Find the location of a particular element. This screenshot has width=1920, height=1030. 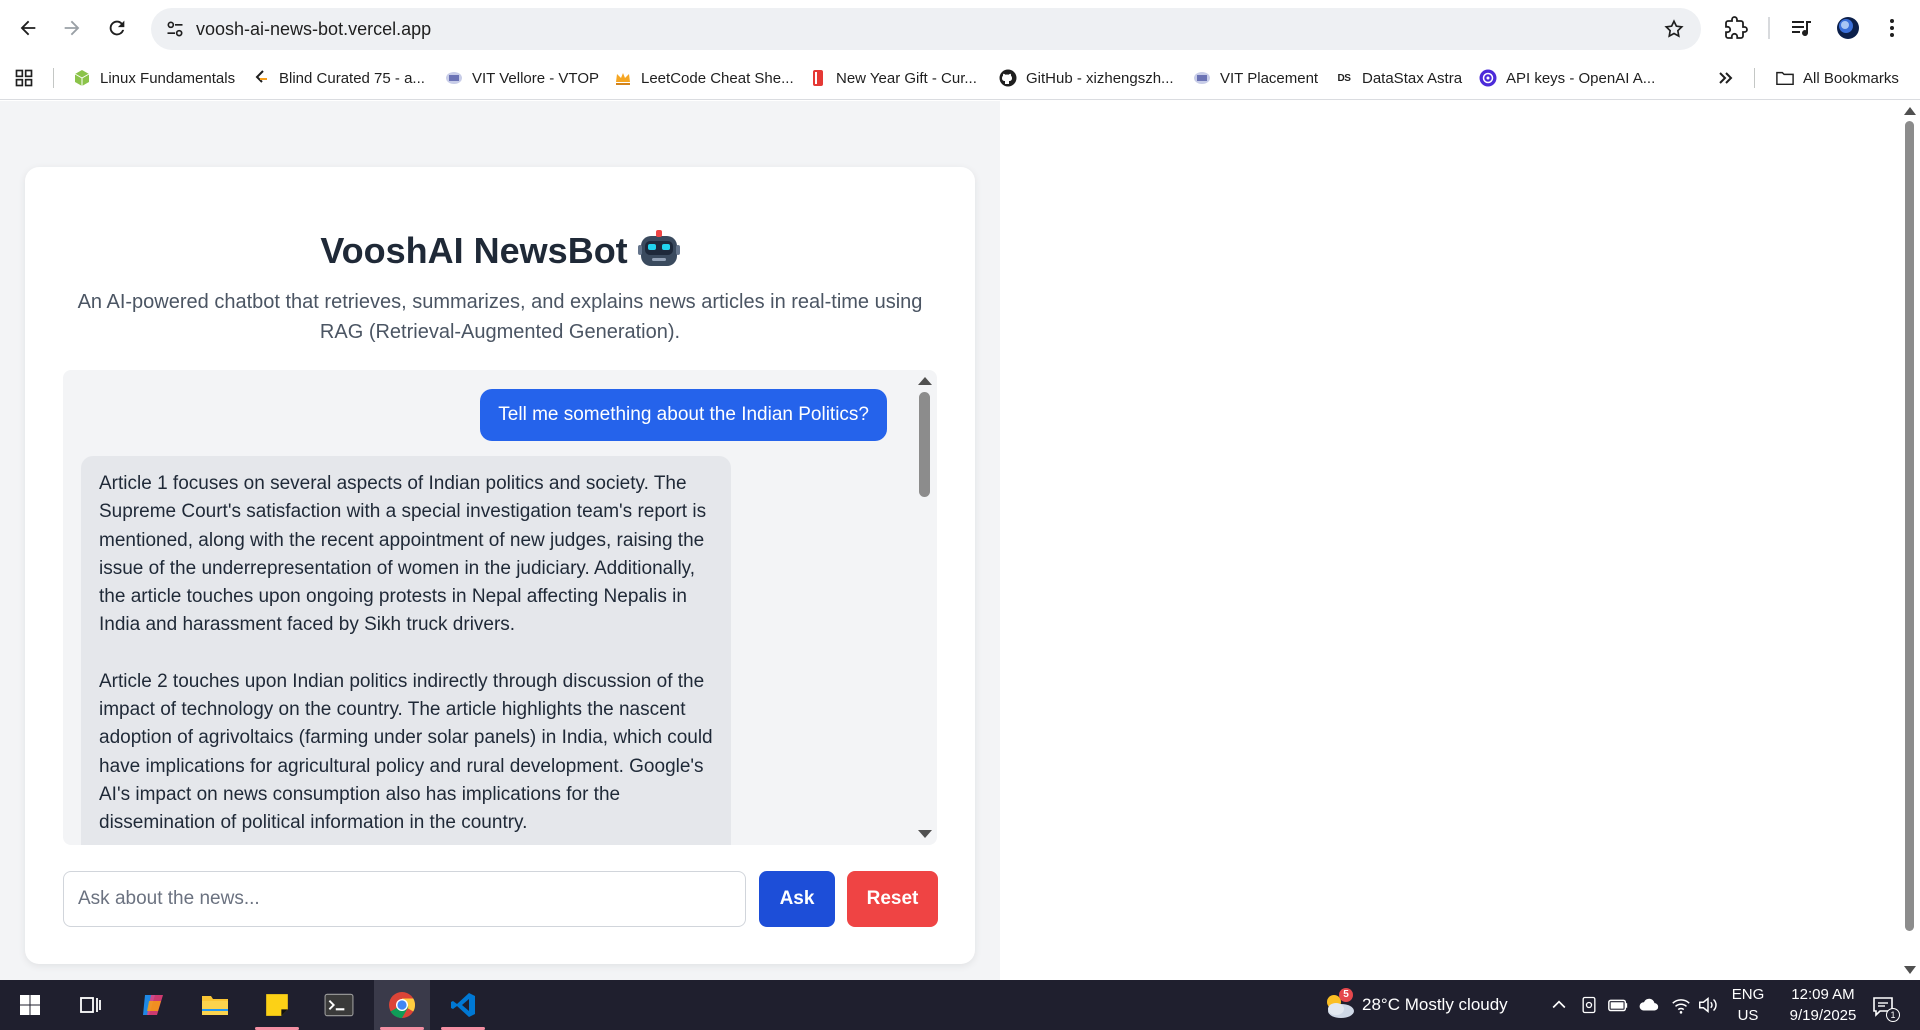

speaker-icon is located at coordinates (1708, 1005).